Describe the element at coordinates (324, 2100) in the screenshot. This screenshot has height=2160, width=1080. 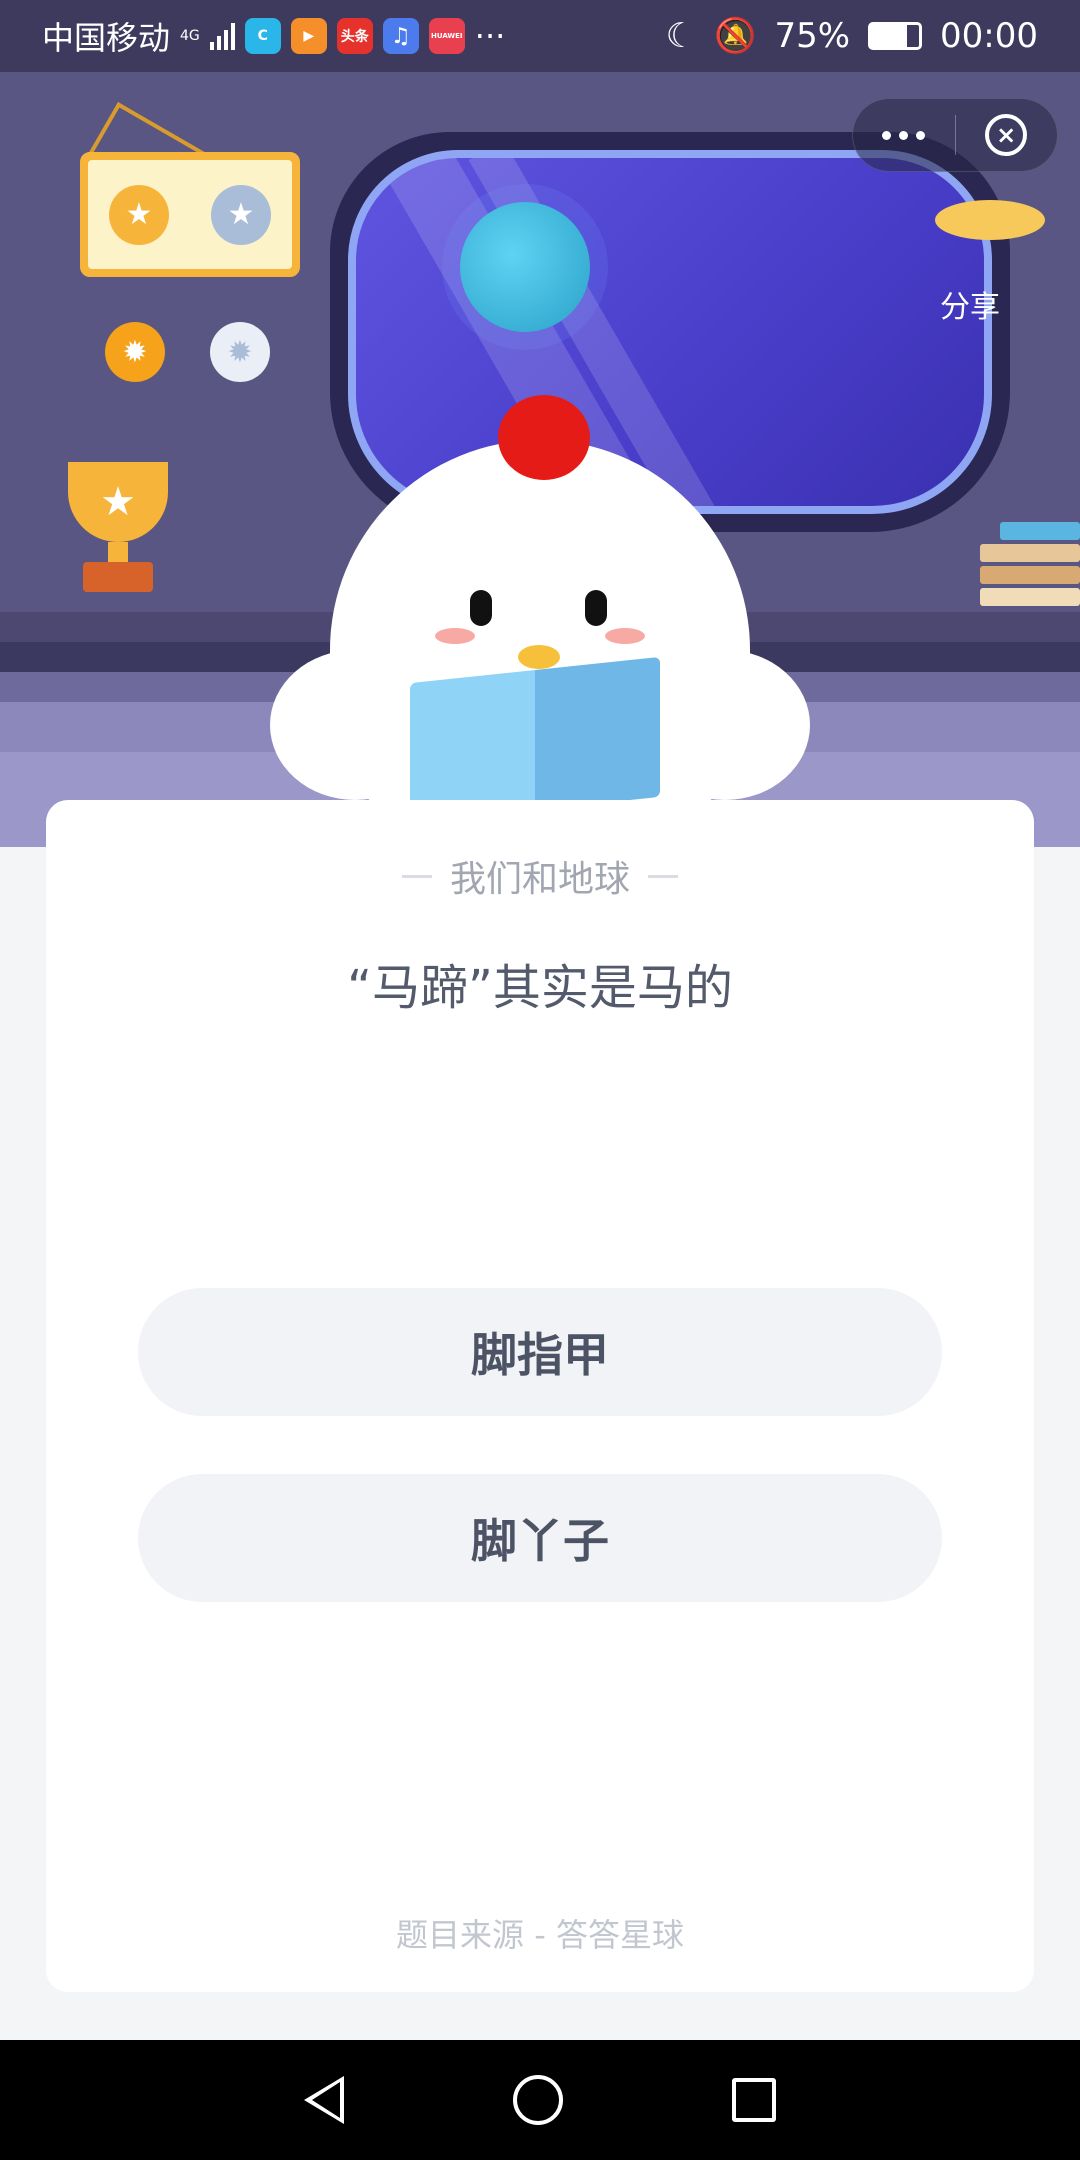
I see `back-icon` at that location.